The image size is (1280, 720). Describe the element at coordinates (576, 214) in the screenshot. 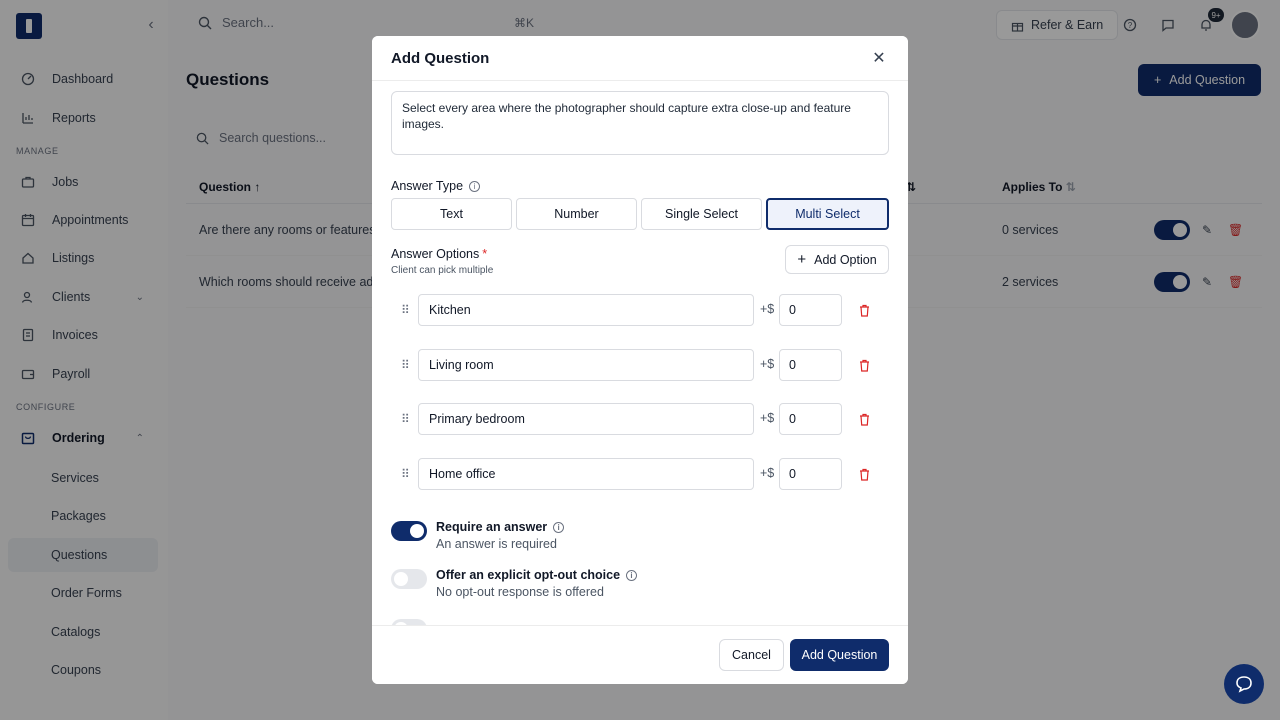

I see `answer-type-number: Number` at that location.